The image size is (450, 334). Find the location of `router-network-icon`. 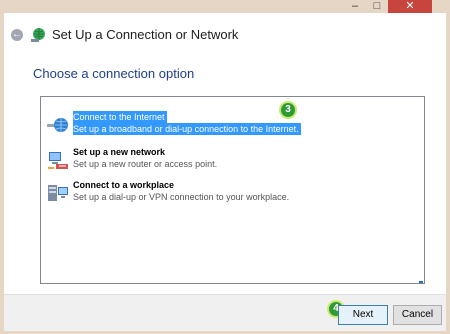

router-network-icon is located at coordinates (58, 160).